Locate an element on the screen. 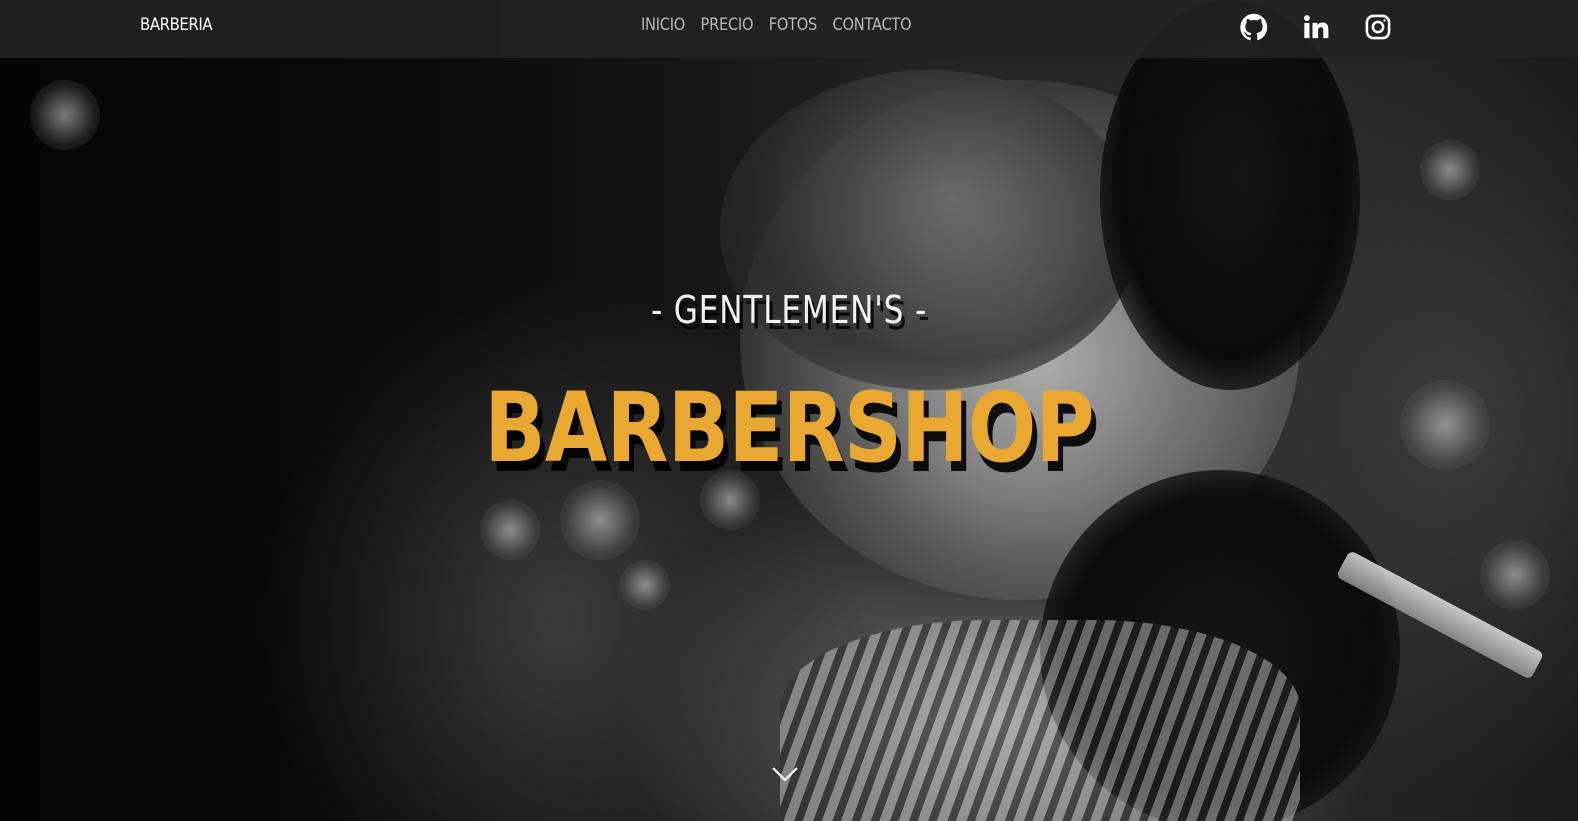  hero-subtitle: - GENTLEMEN'S - is located at coordinates (789, 310).